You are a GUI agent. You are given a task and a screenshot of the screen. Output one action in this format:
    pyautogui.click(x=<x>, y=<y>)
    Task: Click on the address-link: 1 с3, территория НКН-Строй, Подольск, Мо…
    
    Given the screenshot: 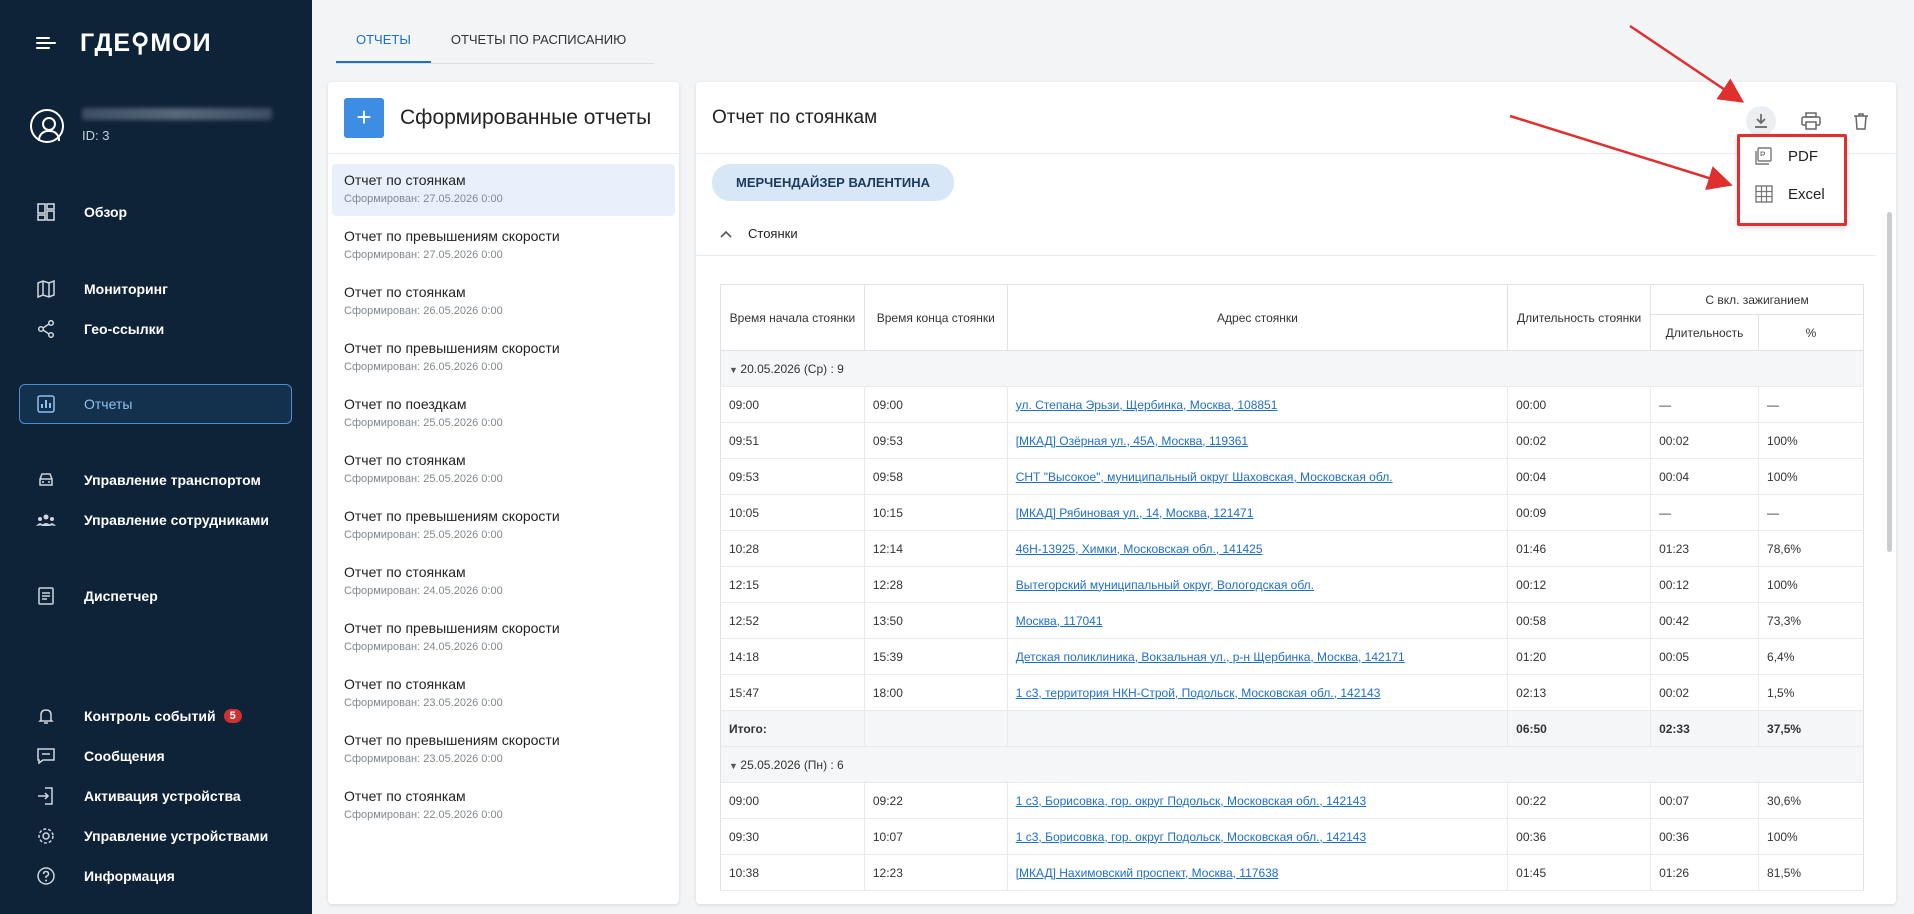 What is the action you would take?
    pyautogui.click(x=1198, y=693)
    